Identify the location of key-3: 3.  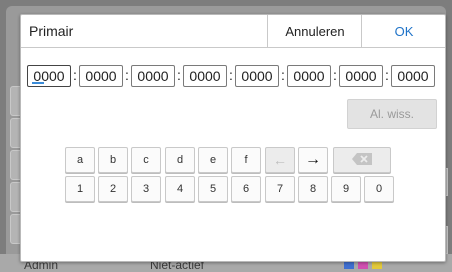
(146, 189).